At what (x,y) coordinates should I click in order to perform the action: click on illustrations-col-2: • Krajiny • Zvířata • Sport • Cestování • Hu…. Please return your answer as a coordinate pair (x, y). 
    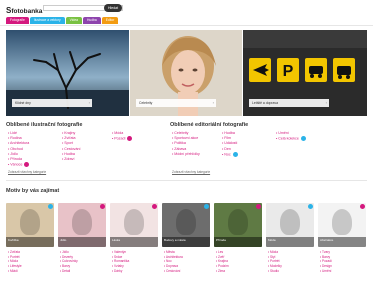
    Looking at the image, I should click on (71, 146).